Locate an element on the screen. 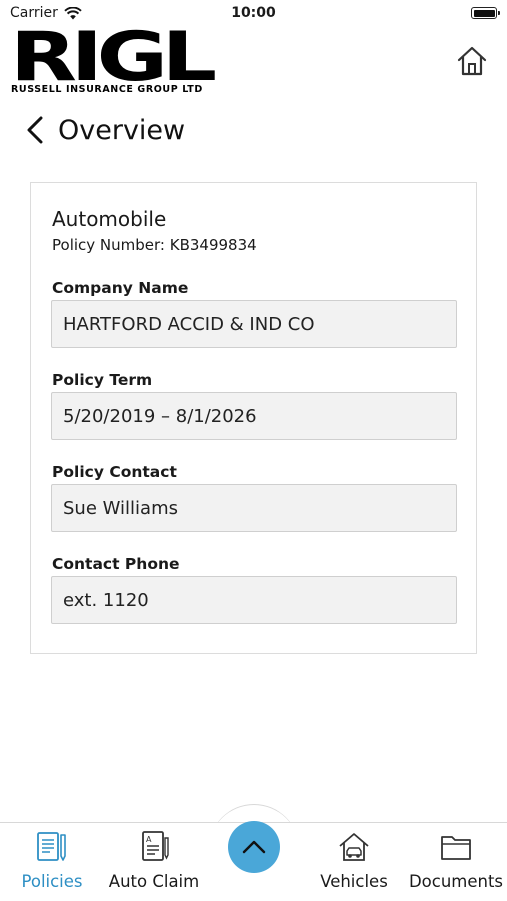  company-logo: RIGL RUSSELL INSURANCE GROUP LTD is located at coordinates (133, 61).